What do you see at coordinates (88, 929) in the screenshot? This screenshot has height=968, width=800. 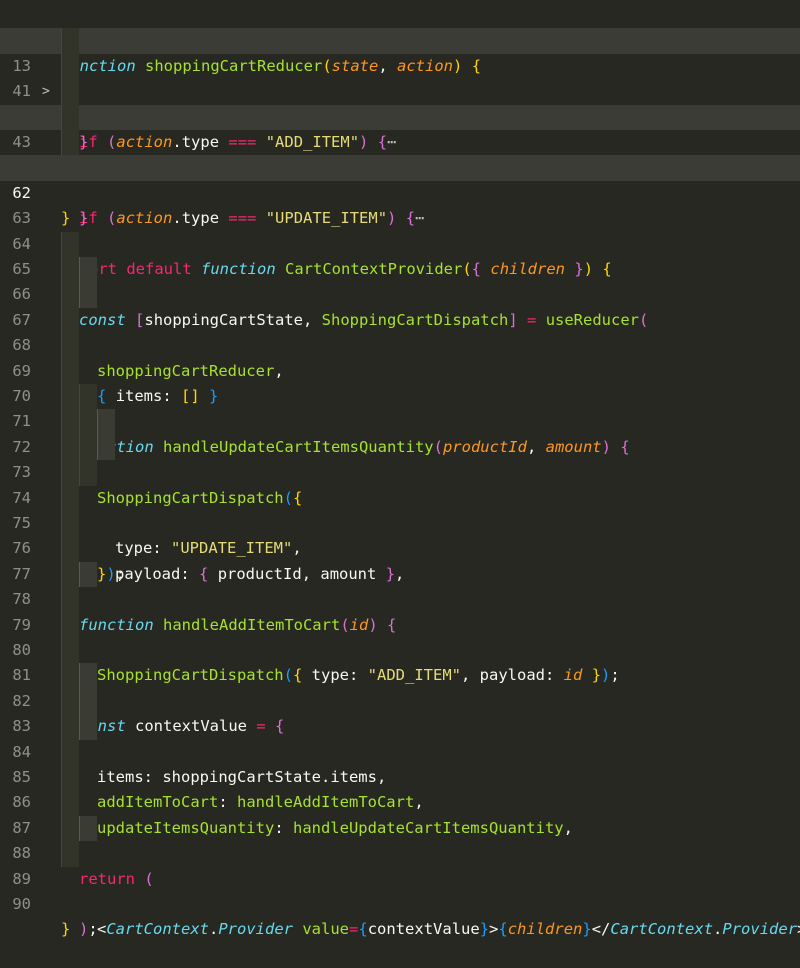 I see `code-text: );` at bounding box center [88, 929].